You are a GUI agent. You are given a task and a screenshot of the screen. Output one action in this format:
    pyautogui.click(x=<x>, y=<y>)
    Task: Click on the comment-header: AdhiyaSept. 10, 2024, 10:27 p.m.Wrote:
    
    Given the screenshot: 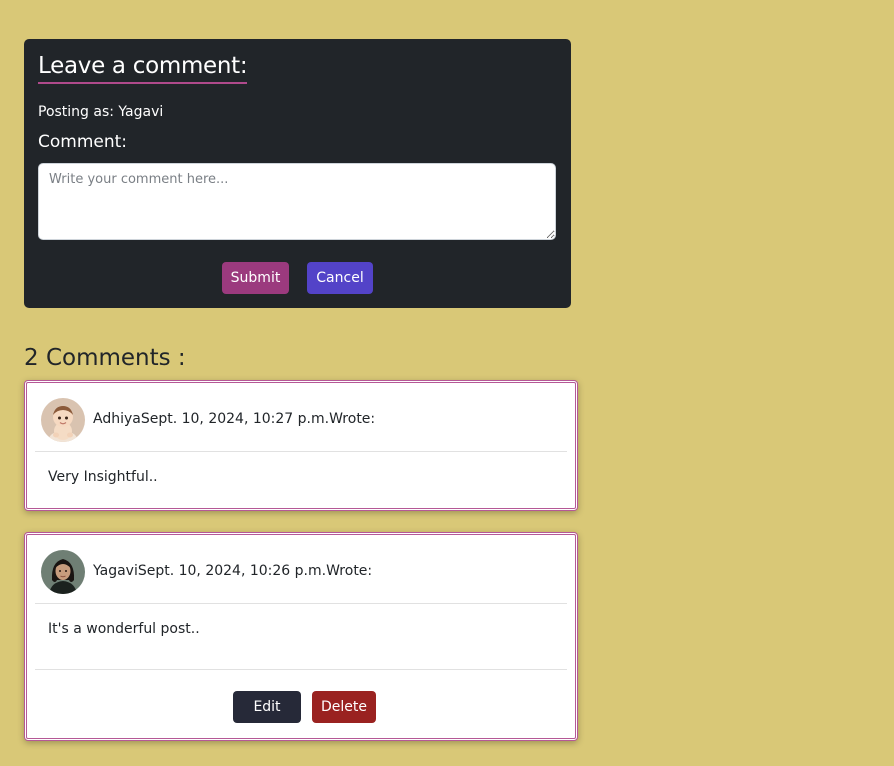 What is the action you would take?
    pyautogui.click(x=301, y=417)
    